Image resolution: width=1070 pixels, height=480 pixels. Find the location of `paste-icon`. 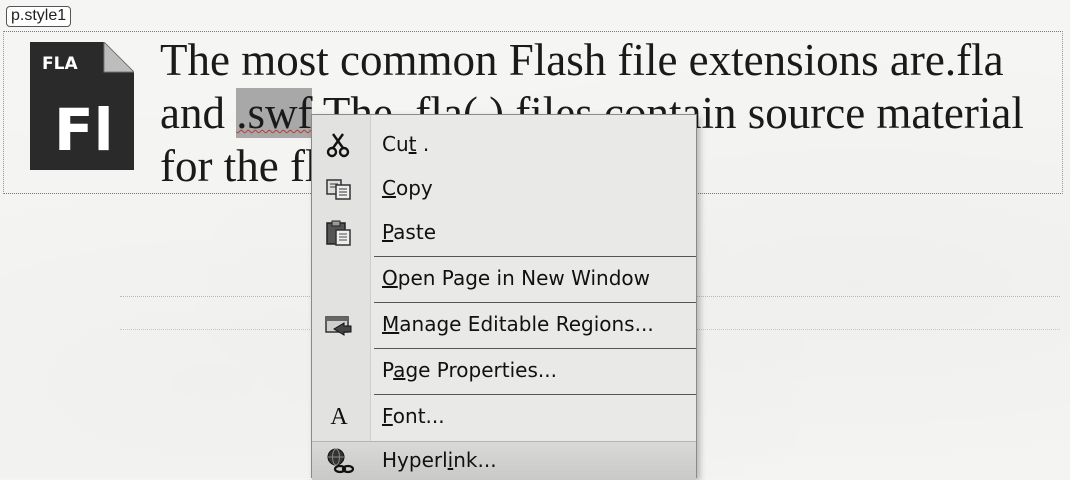

paste-icon is located at coordinates (338, 233).